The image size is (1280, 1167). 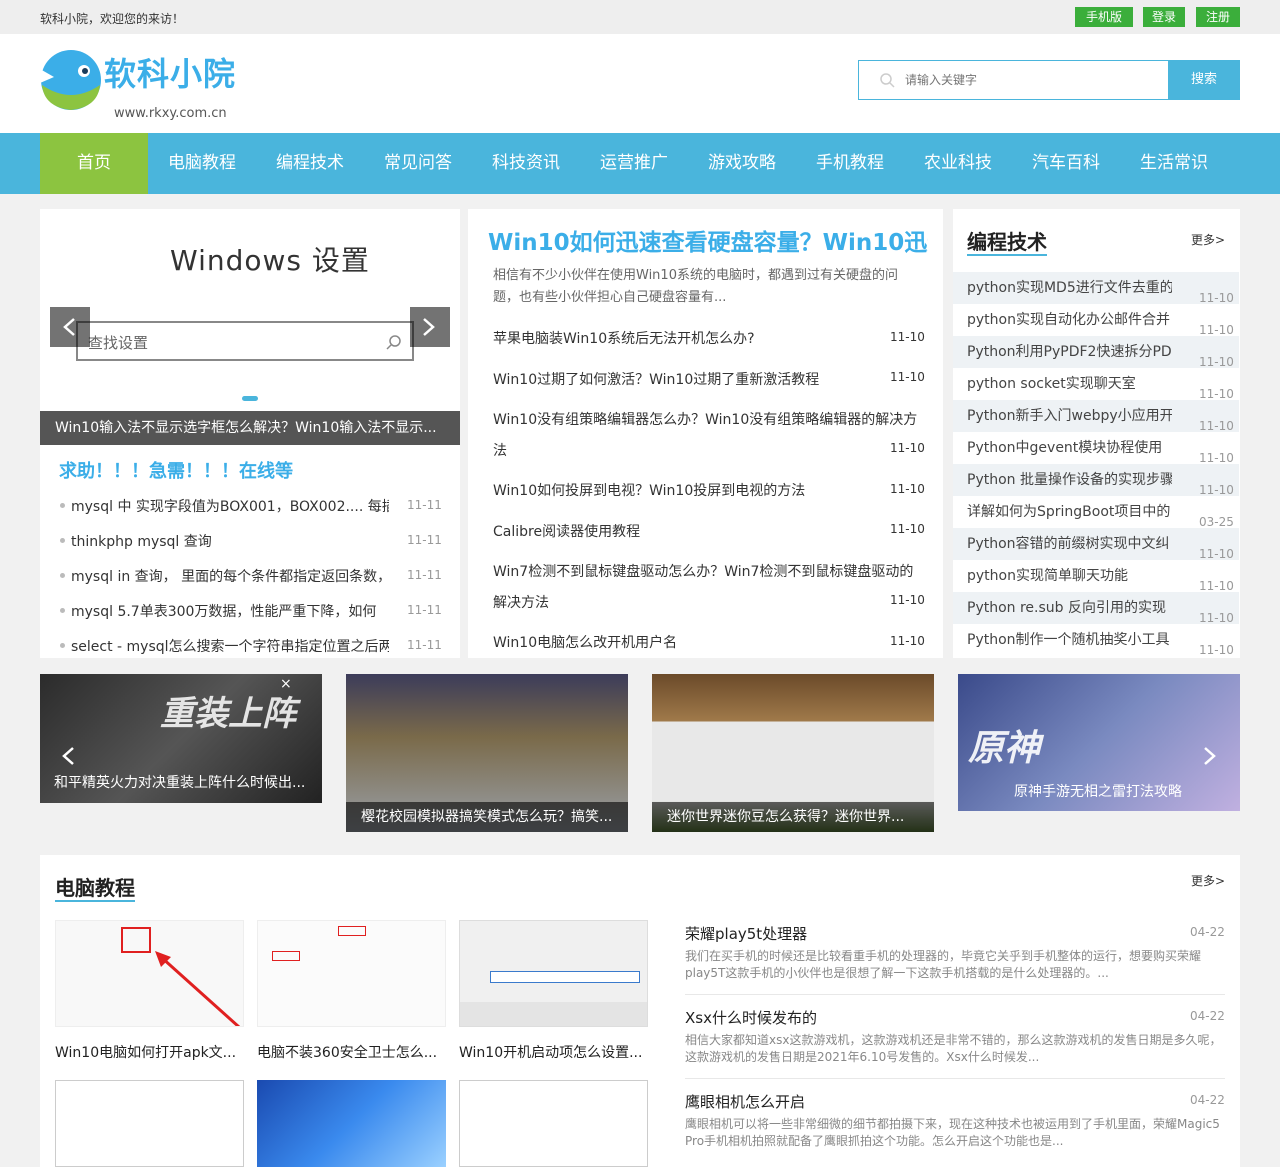 I want to click on programming-list-item: Python新手入门webpy小应用开 11-10, so click(x=1096, y=416).